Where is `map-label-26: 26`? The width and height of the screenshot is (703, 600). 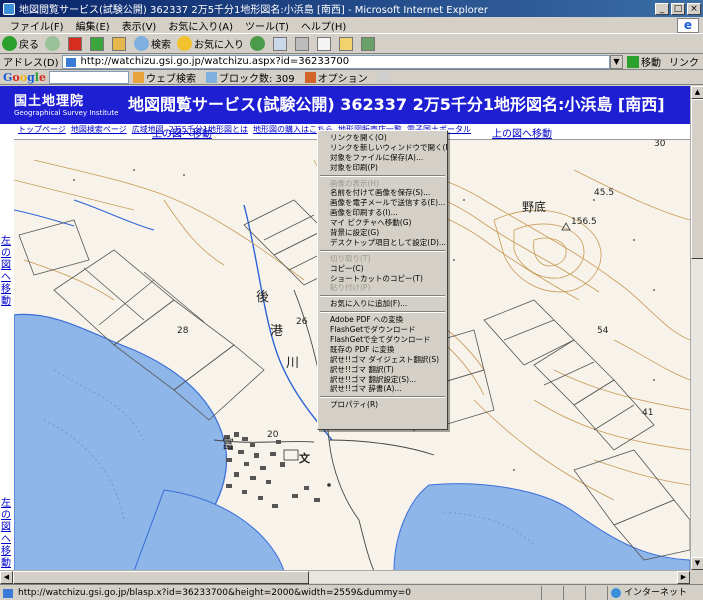
map-label-26: 26 is located at coordinates (302, 322).